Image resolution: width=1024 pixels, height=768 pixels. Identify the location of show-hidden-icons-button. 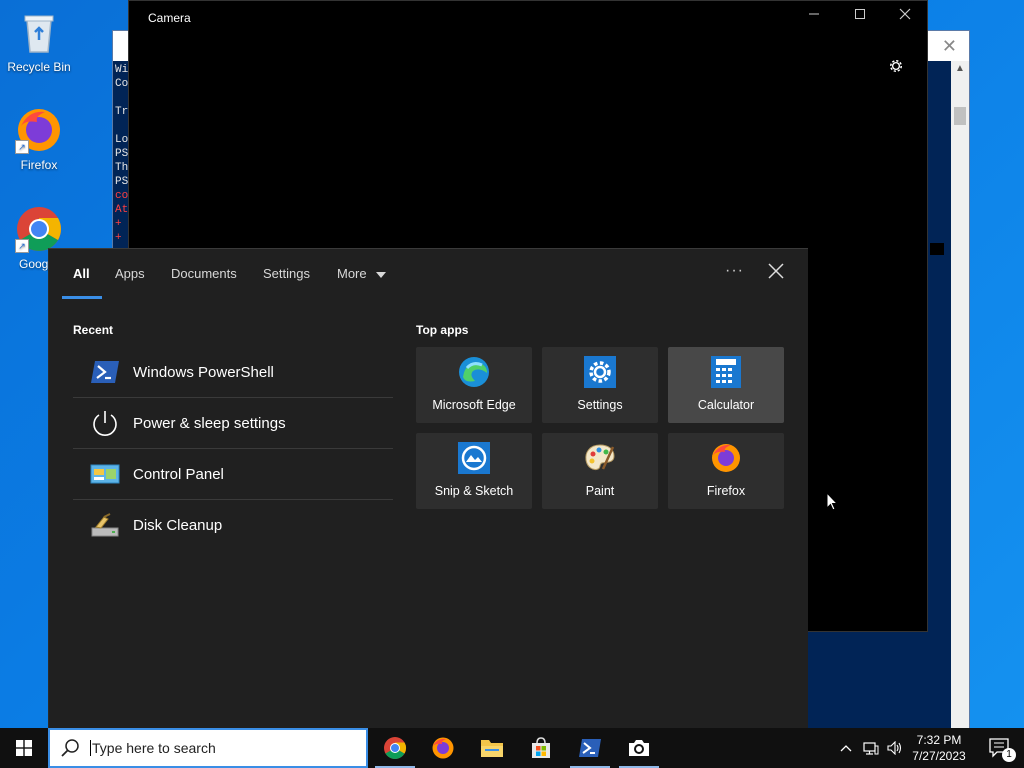
(846, 748).